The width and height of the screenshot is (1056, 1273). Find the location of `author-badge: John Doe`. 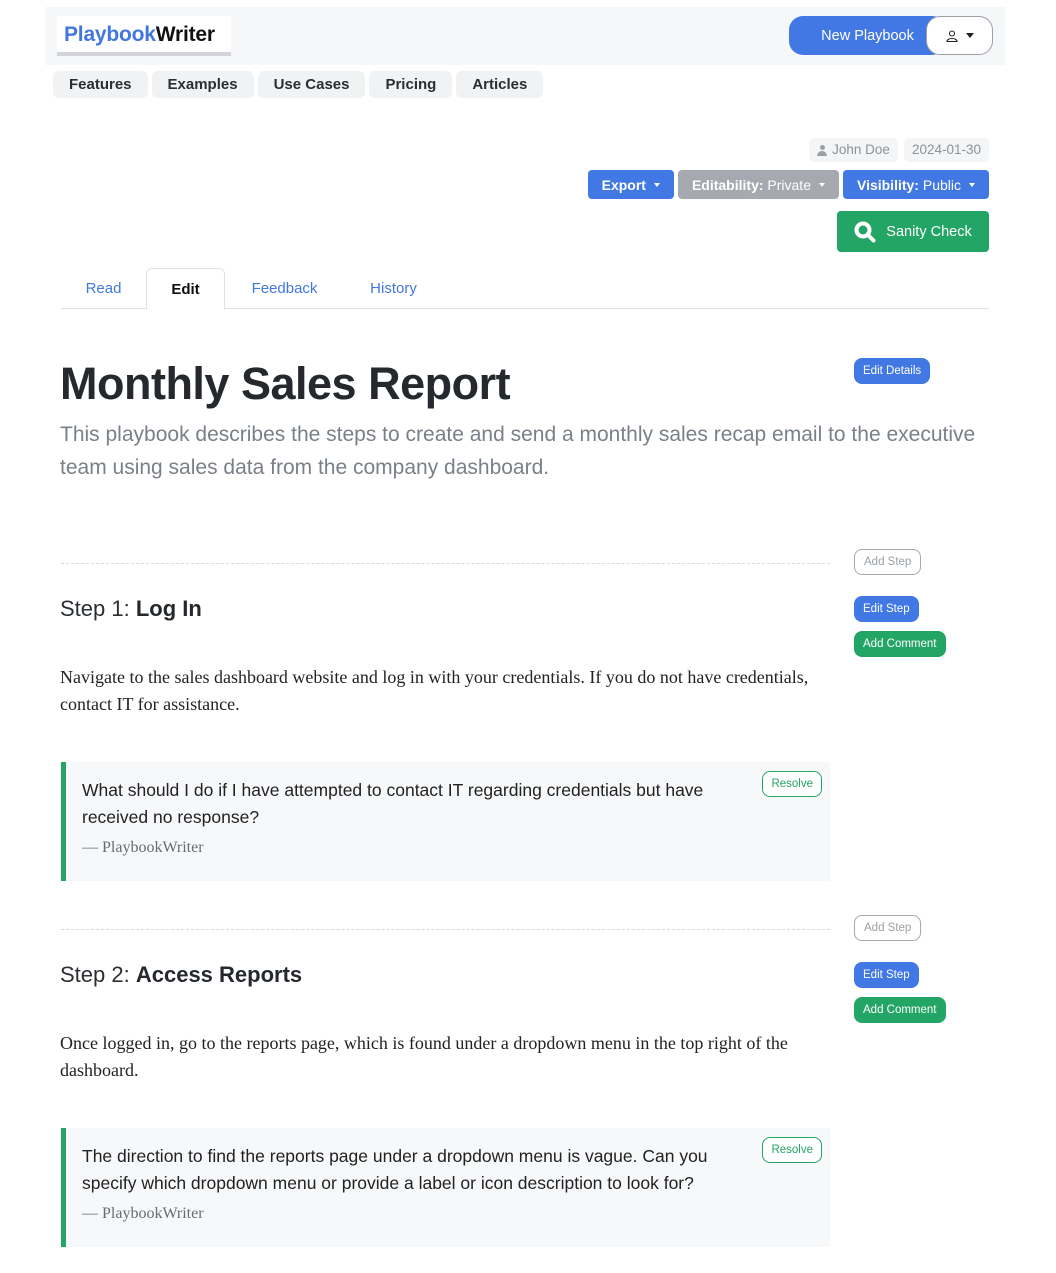

author-badge: John Doe is located at coordinates (853, 150).